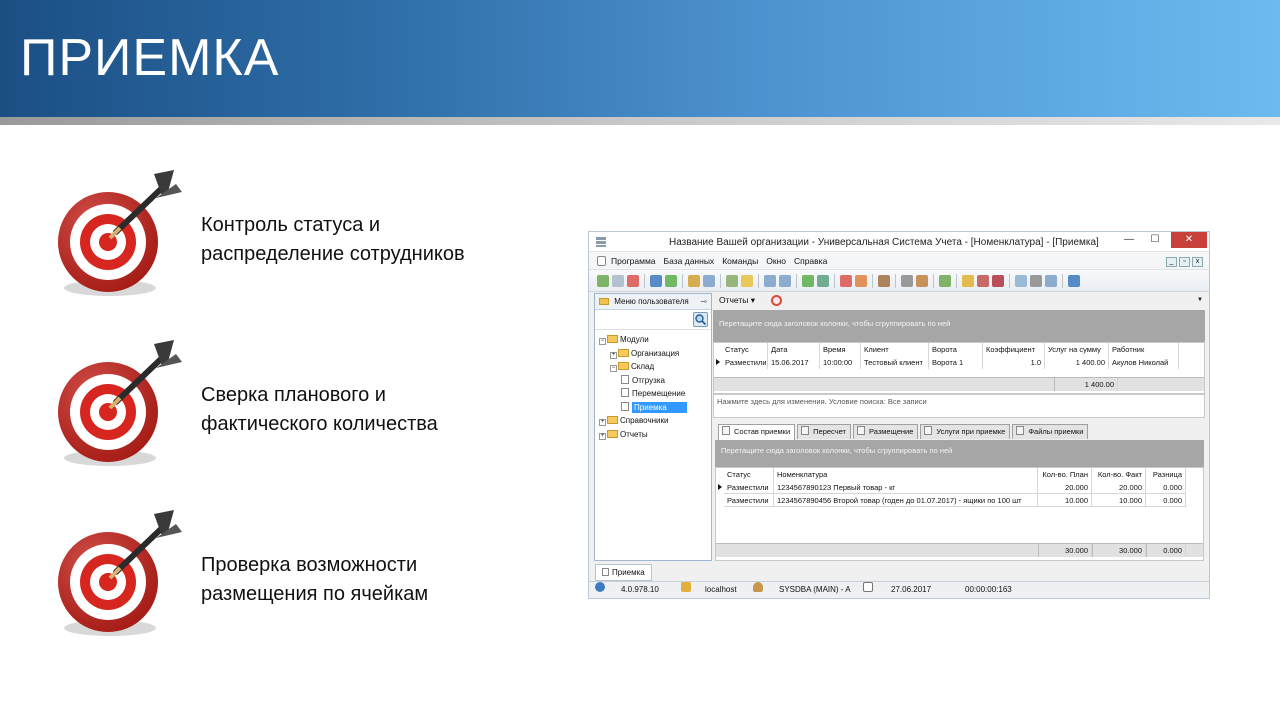 The image size is (1280, 720). I want to click on minimize-button: —, so click(1129, 240).